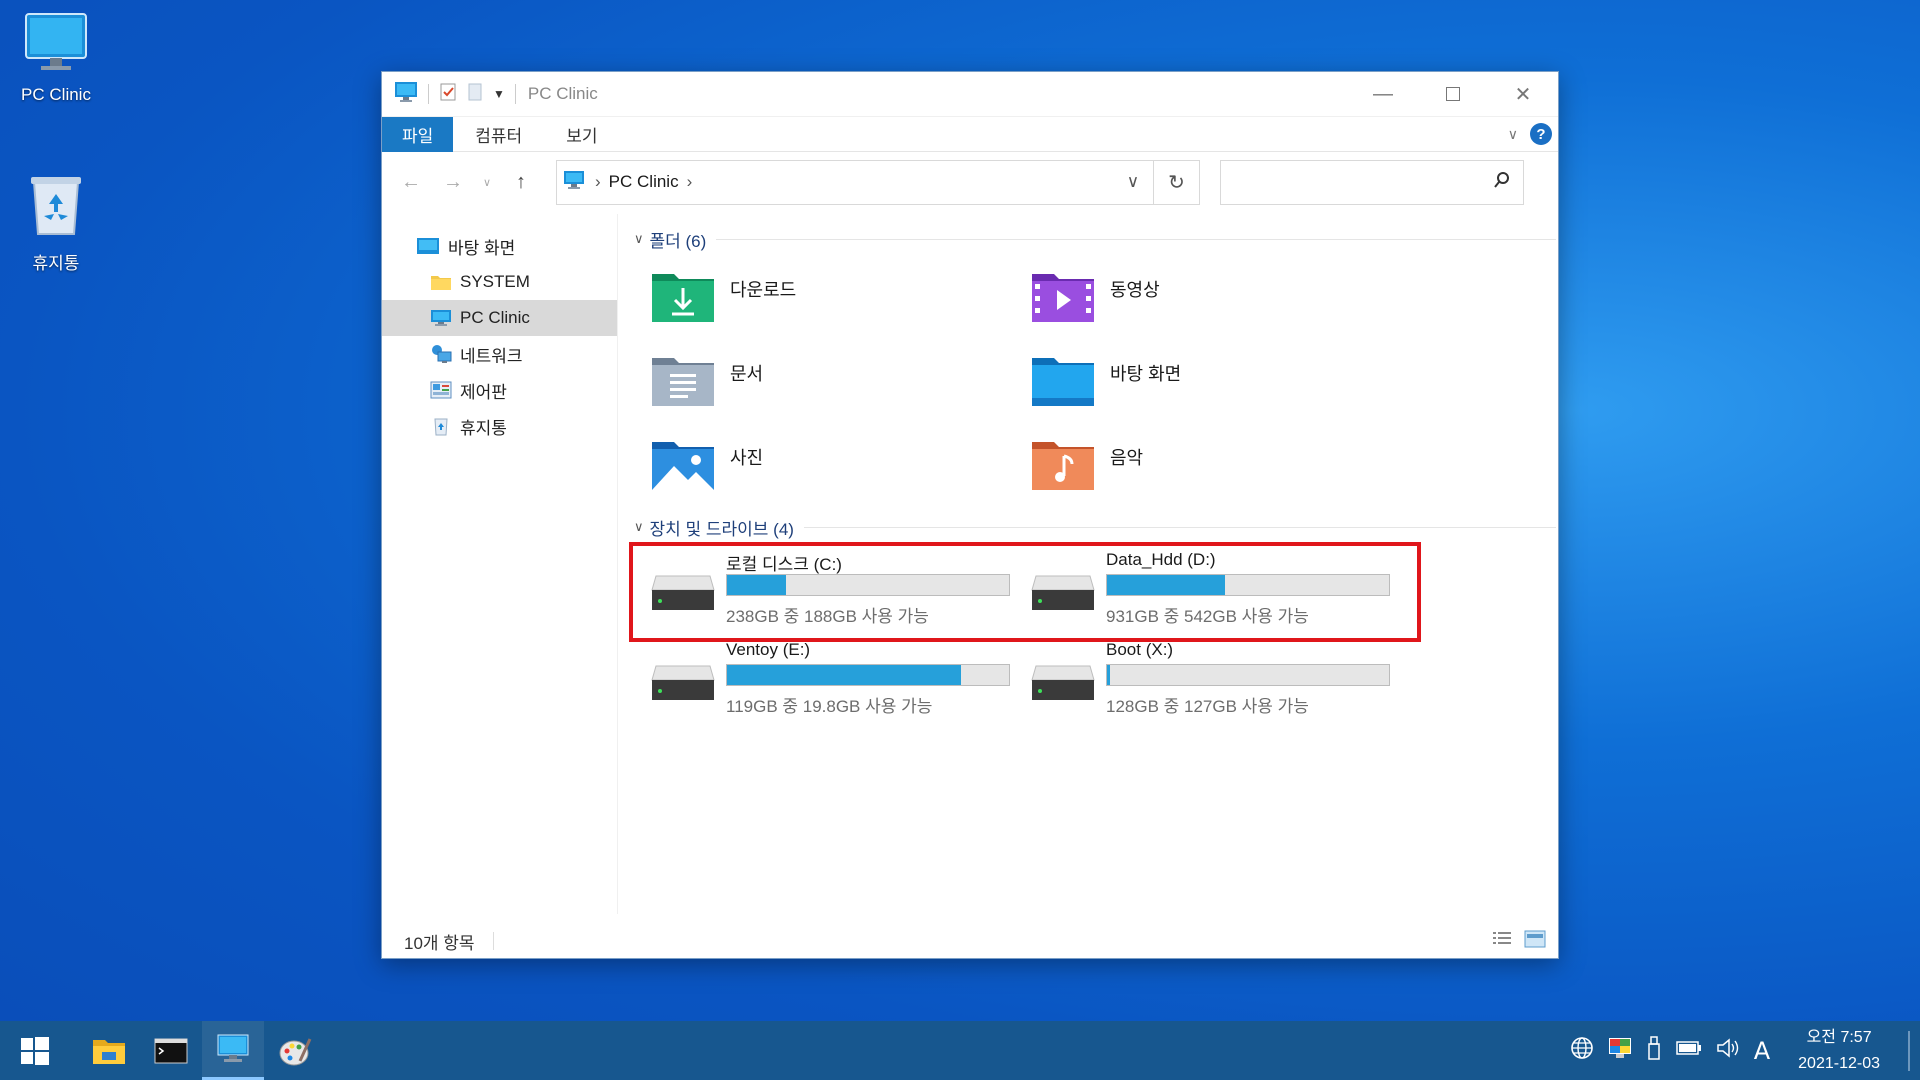  Describe the element at coordinates (441, 282) in the screenshot. I see `folder-icon` at that location.